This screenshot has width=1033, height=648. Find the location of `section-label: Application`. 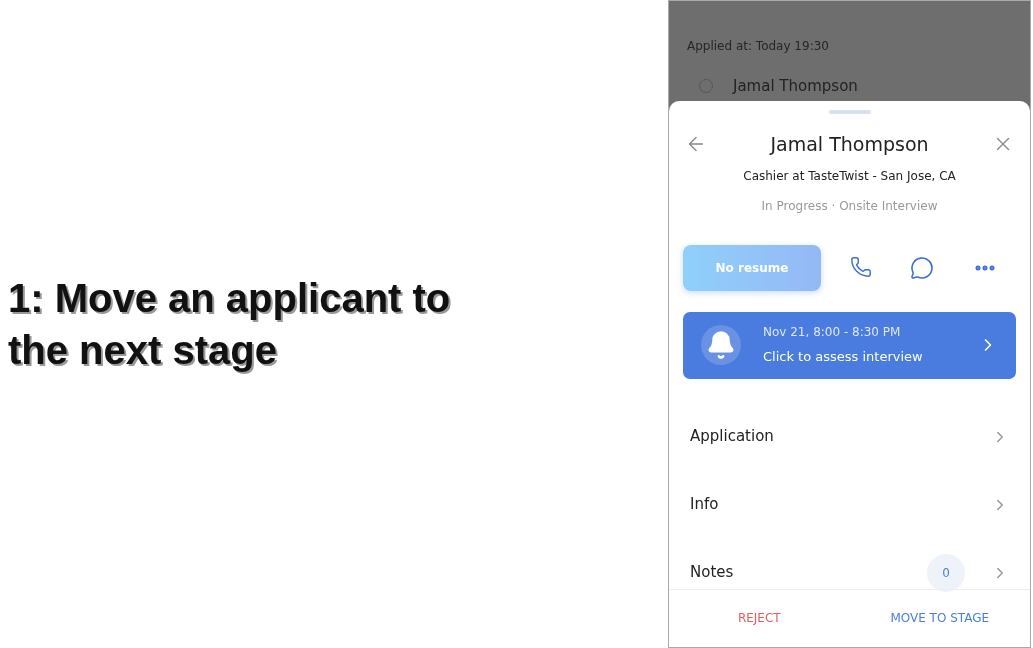

section-label: Application is located at coordinates (732, 437).